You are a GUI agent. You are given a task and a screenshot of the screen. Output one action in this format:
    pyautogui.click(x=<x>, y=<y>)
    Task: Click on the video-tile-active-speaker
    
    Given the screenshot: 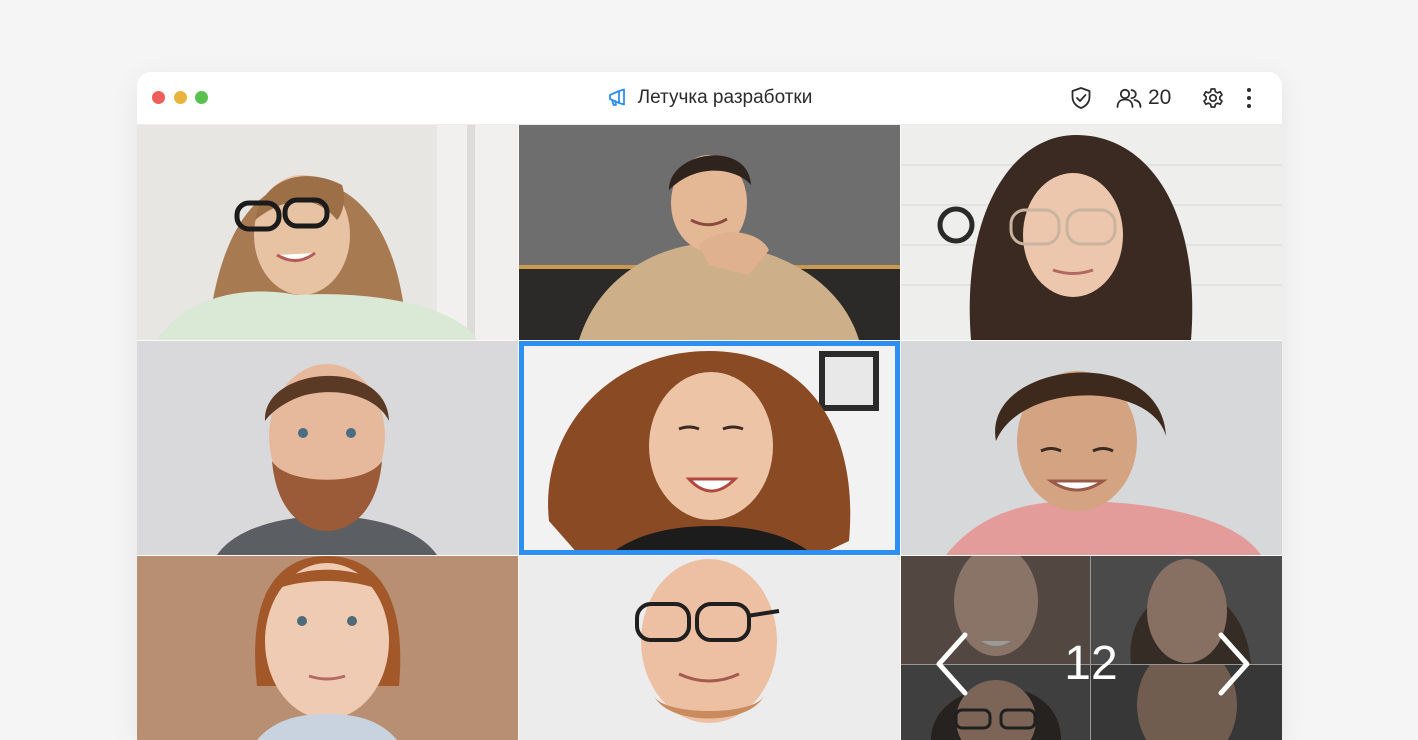 What is the action you would take?
    pyautogui.click(x=709, y=448)
    